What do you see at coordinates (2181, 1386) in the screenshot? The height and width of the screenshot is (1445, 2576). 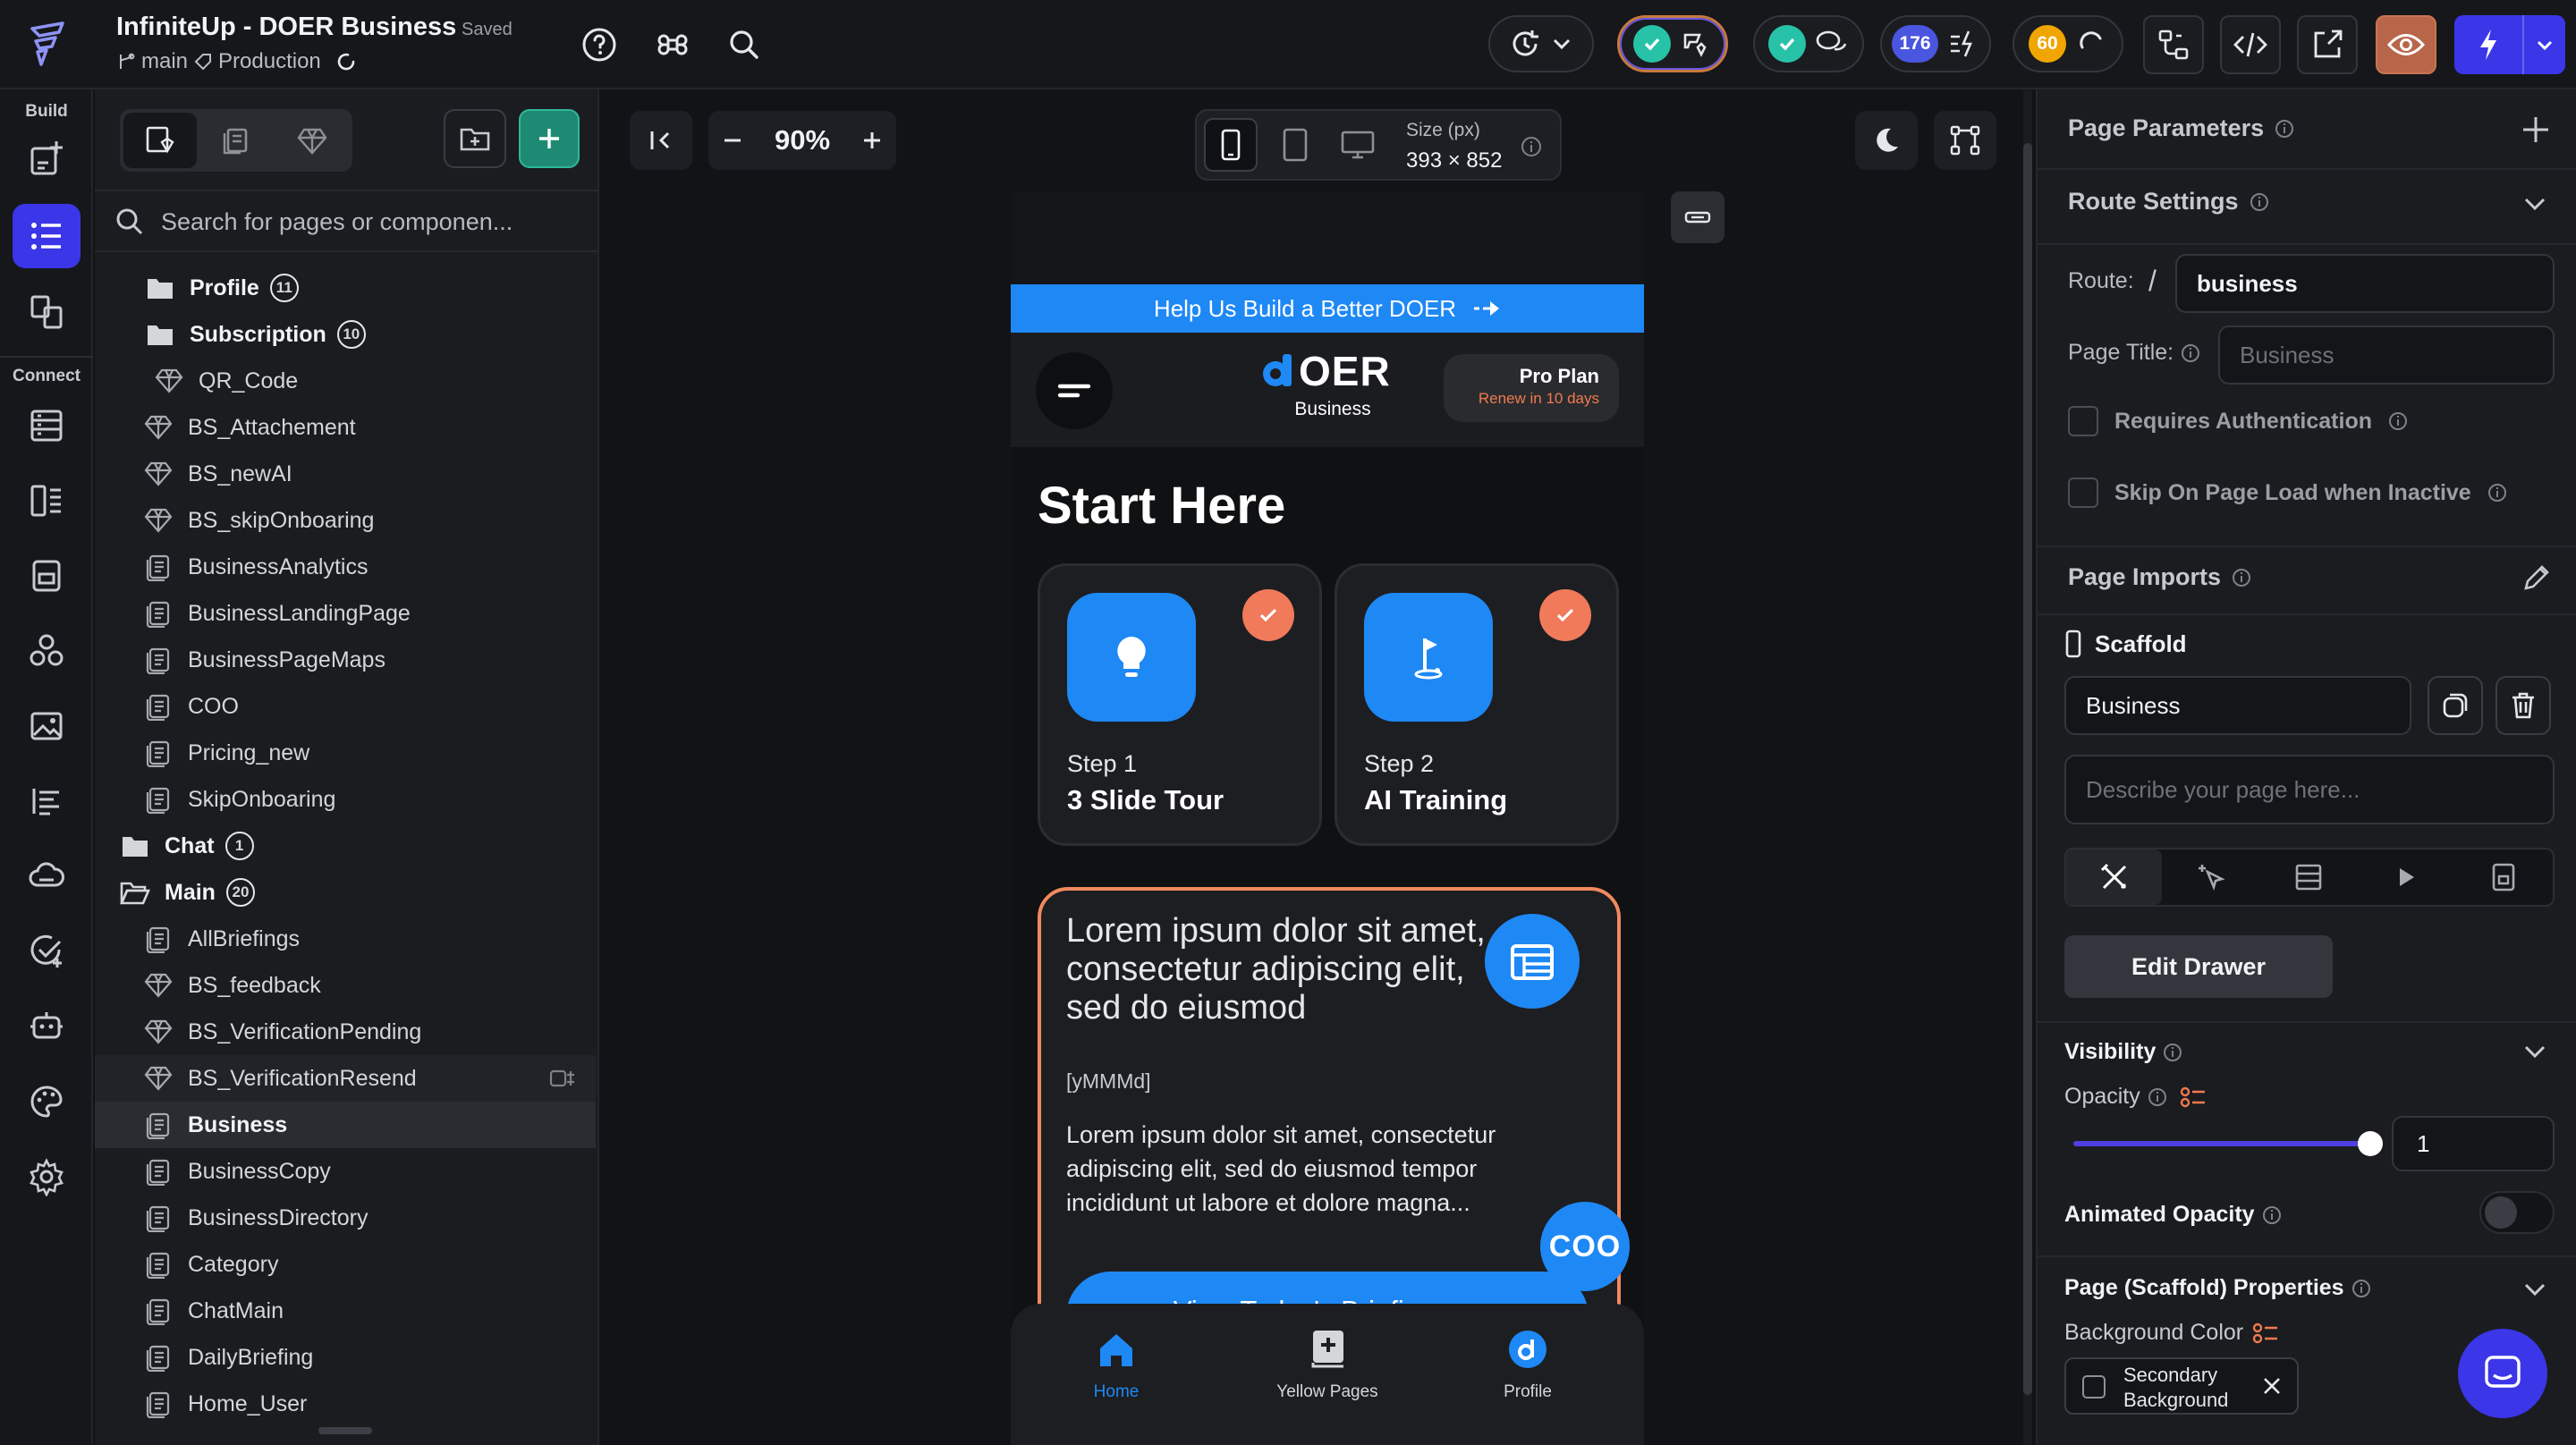 I see `bg-color-picker: Secondary Background` at bounding box center [2181, 1386].